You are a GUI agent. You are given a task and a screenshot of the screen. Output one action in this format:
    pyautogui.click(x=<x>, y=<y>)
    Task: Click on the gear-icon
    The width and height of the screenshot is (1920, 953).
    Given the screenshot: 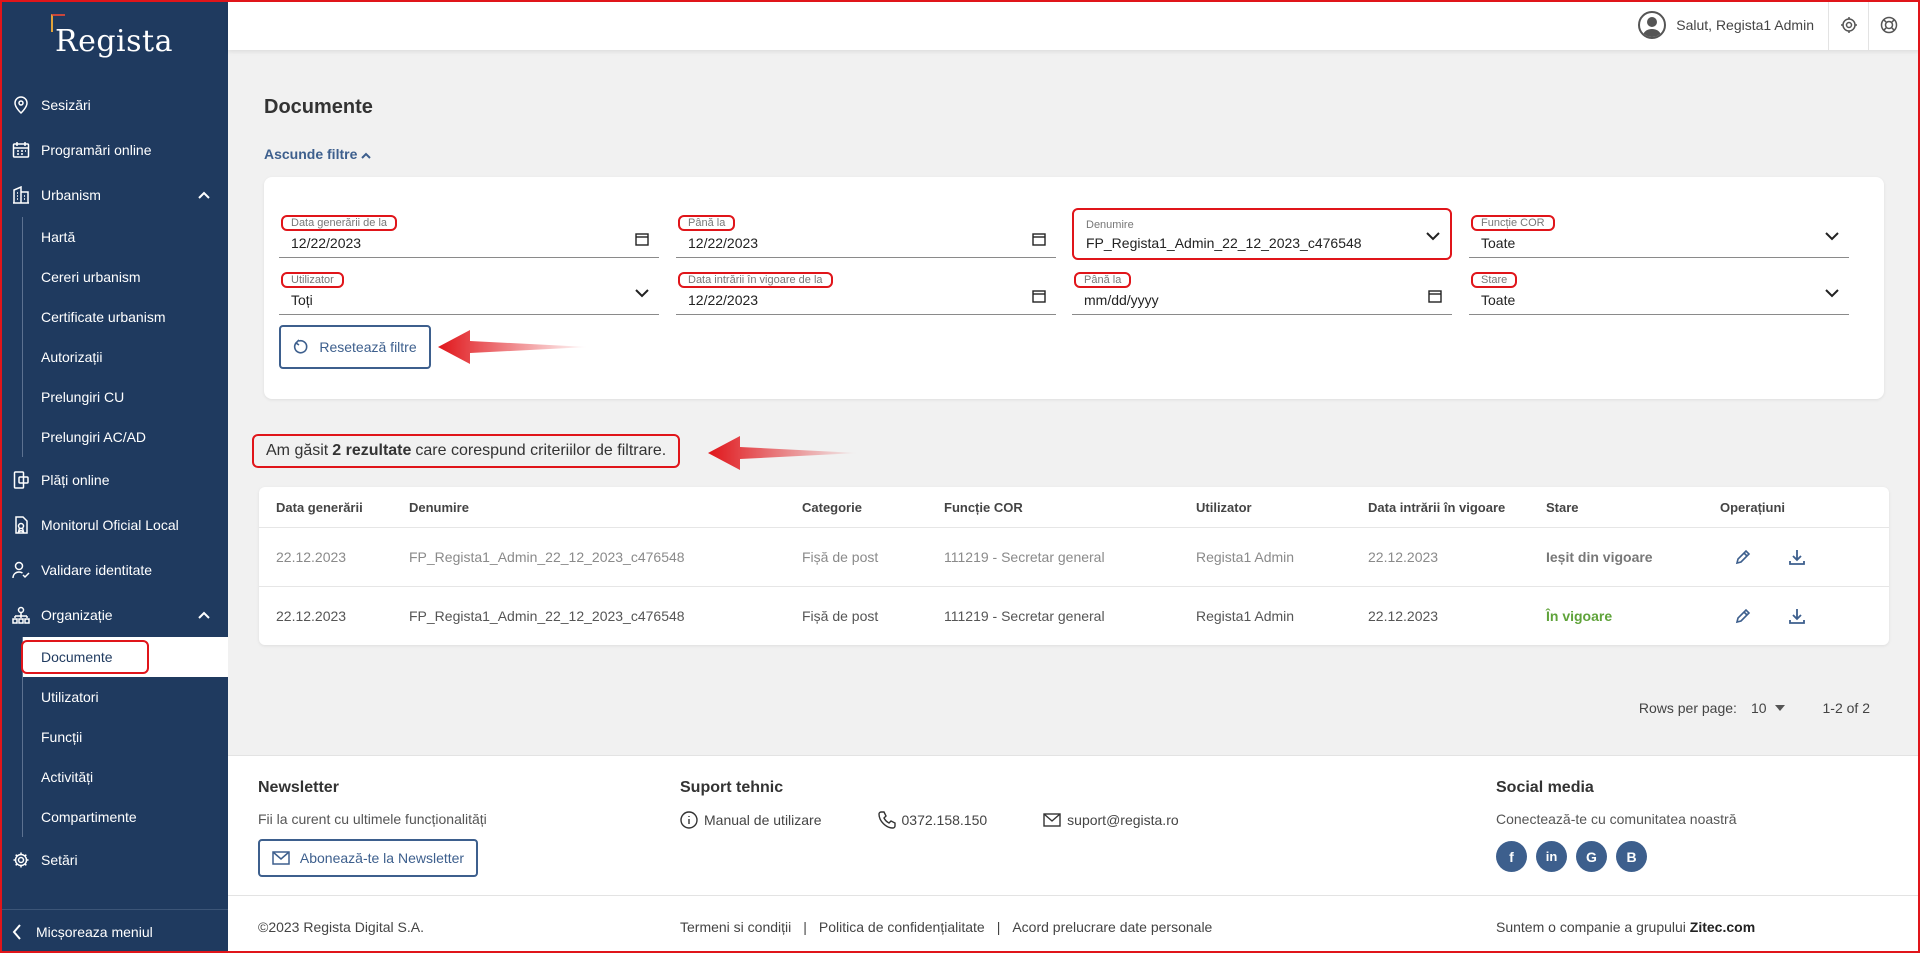 What is the action you would take?
    pyautogui.click(x=1849, y=25)
    